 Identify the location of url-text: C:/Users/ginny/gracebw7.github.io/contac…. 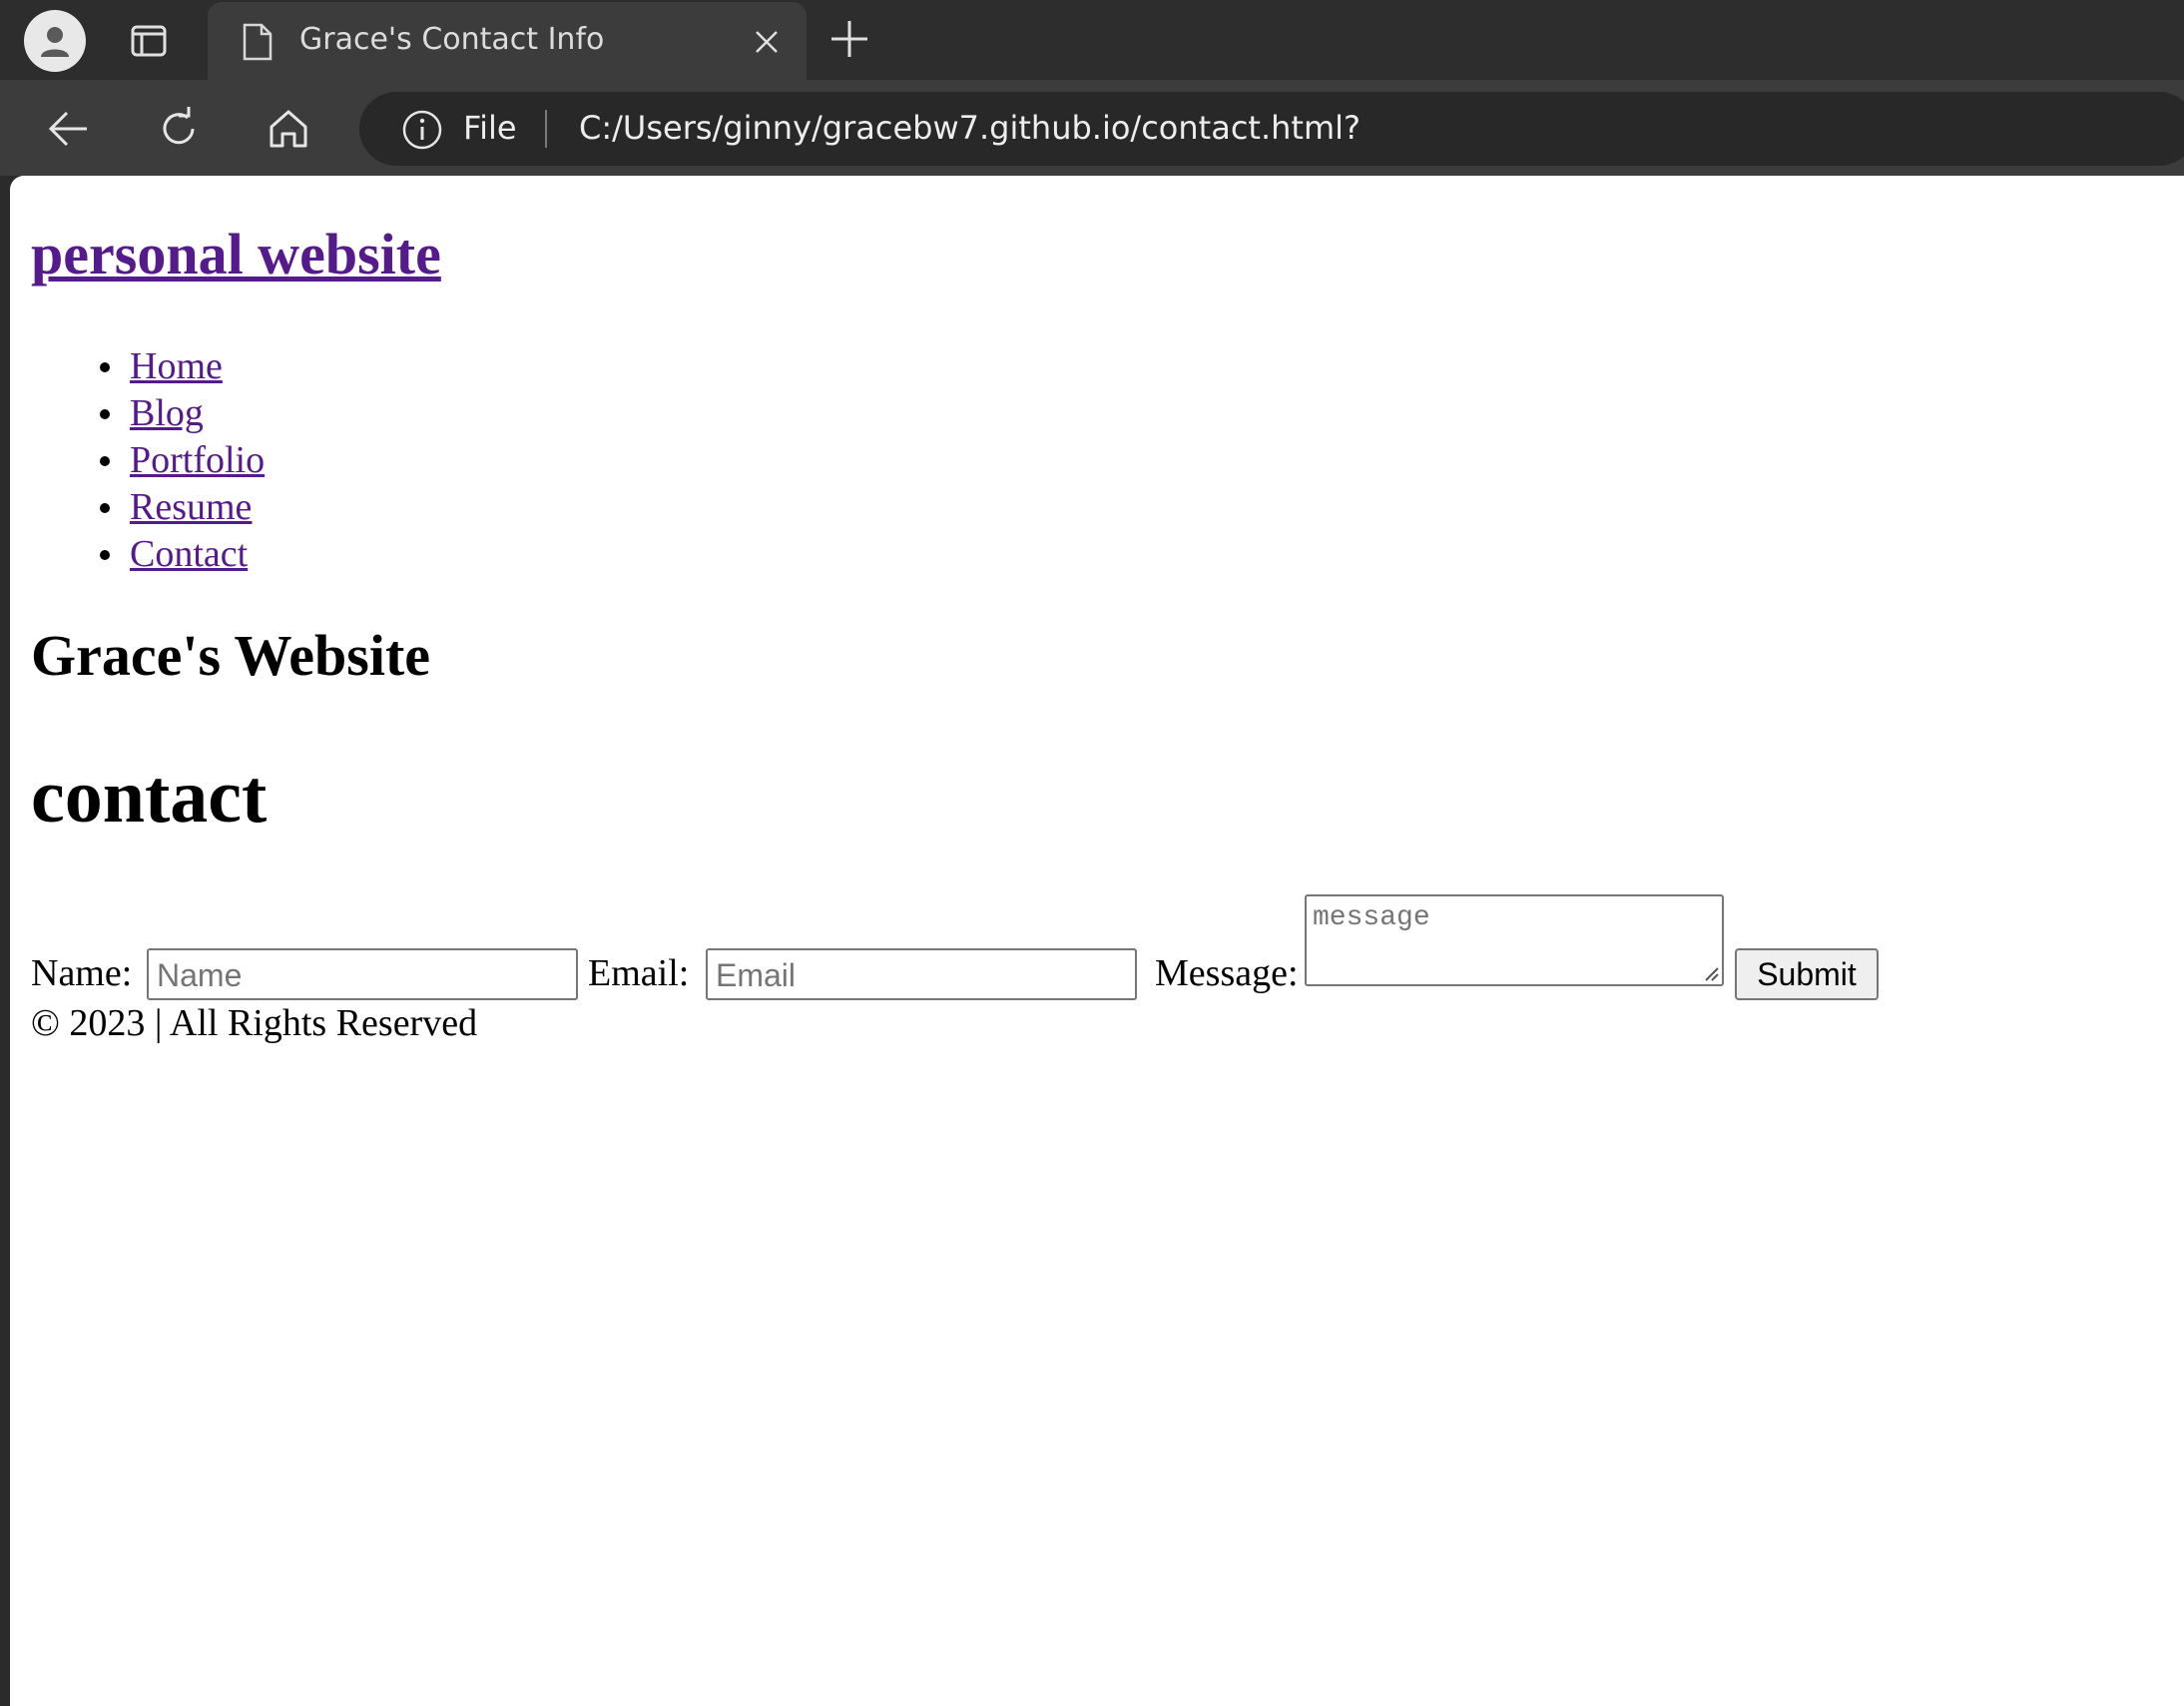
(970, 128).